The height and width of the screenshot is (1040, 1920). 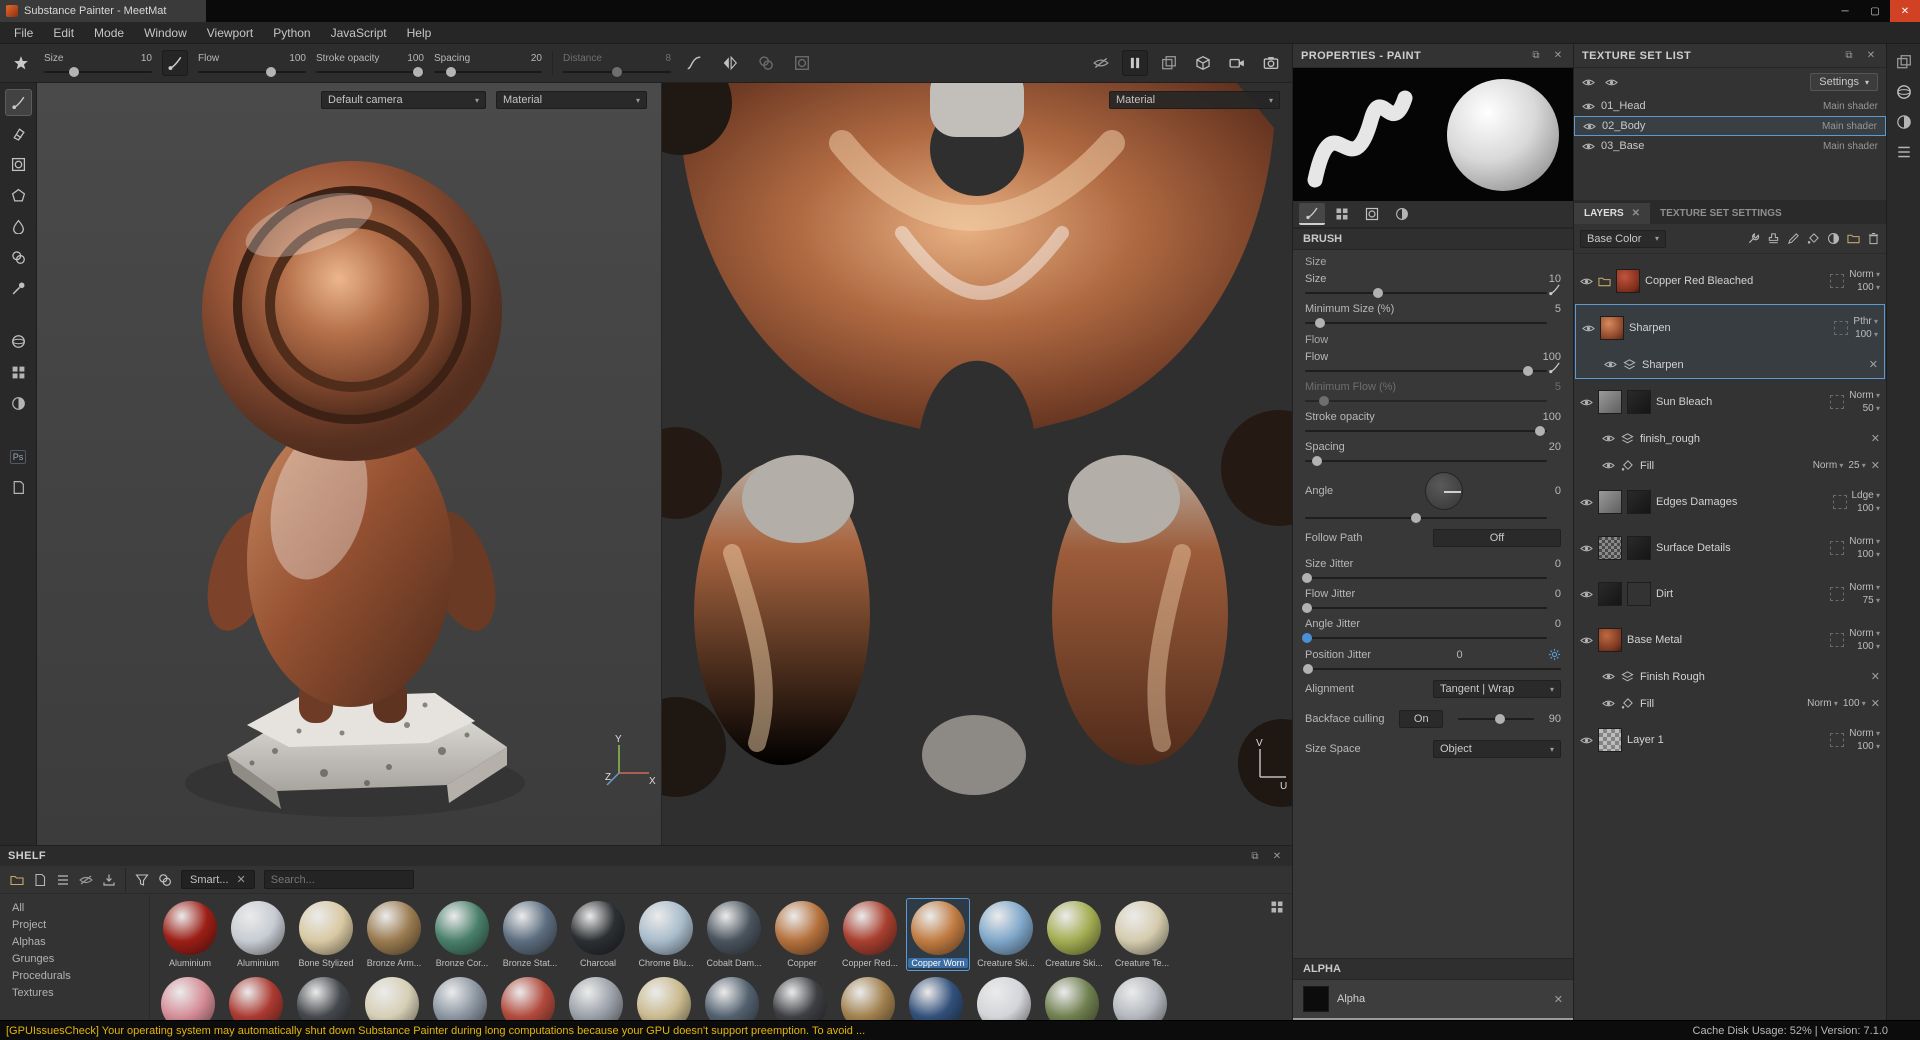 What do you see at coordinates (165, 33) in the screenshot?
I see `menu-window: Window` at bounding box center [165, 33].